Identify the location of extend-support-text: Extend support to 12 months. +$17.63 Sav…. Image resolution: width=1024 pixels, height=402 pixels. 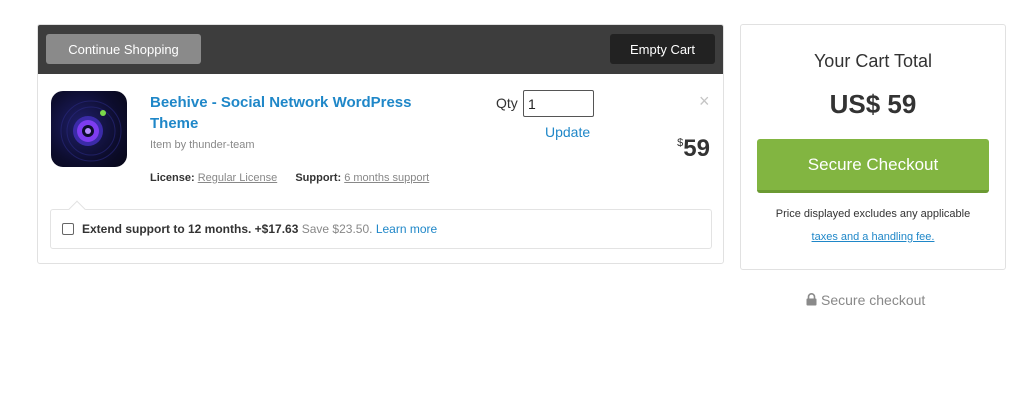
(259, 229).